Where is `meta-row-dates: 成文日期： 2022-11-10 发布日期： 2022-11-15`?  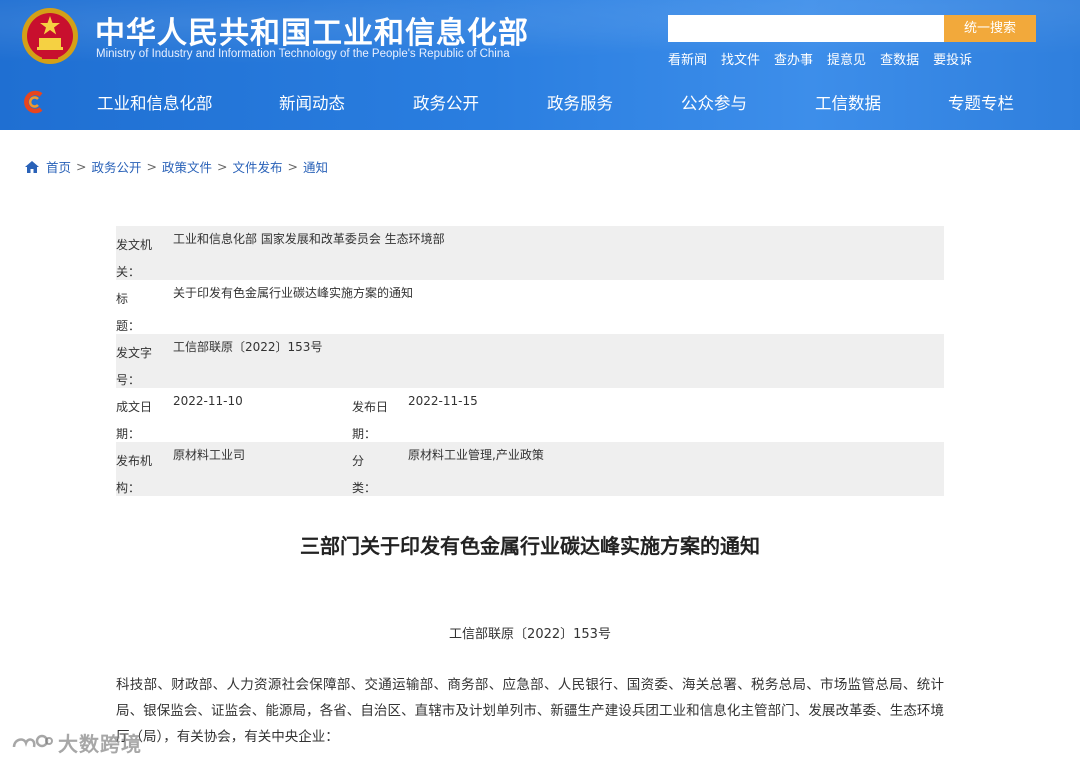
meta-row-dates: 成文日期： 2022-11-10 发布日期： 2022-11-15 is located at coordinates (530, 415).